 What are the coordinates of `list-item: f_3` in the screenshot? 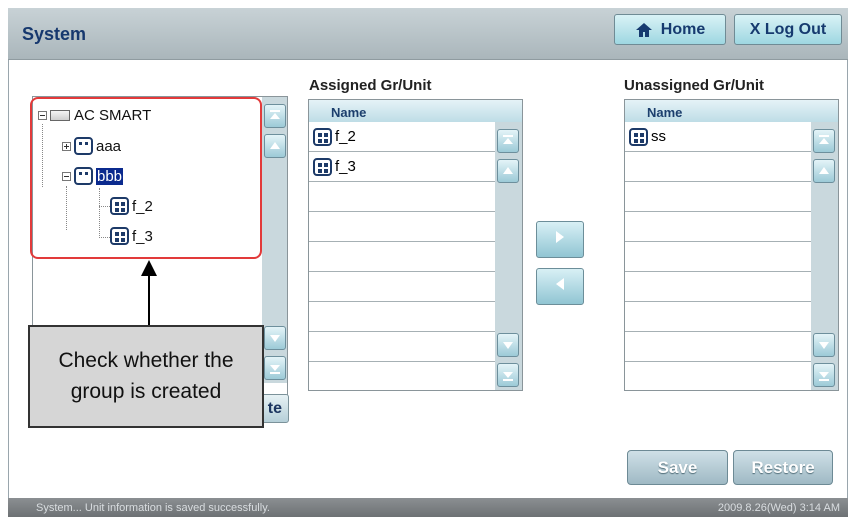 It's located at (402, 167).